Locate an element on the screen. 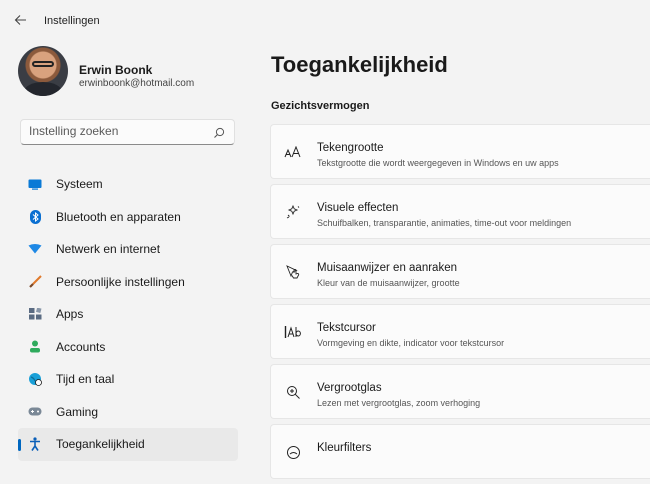  color-filter-icon is located at coordinates (293, 452).